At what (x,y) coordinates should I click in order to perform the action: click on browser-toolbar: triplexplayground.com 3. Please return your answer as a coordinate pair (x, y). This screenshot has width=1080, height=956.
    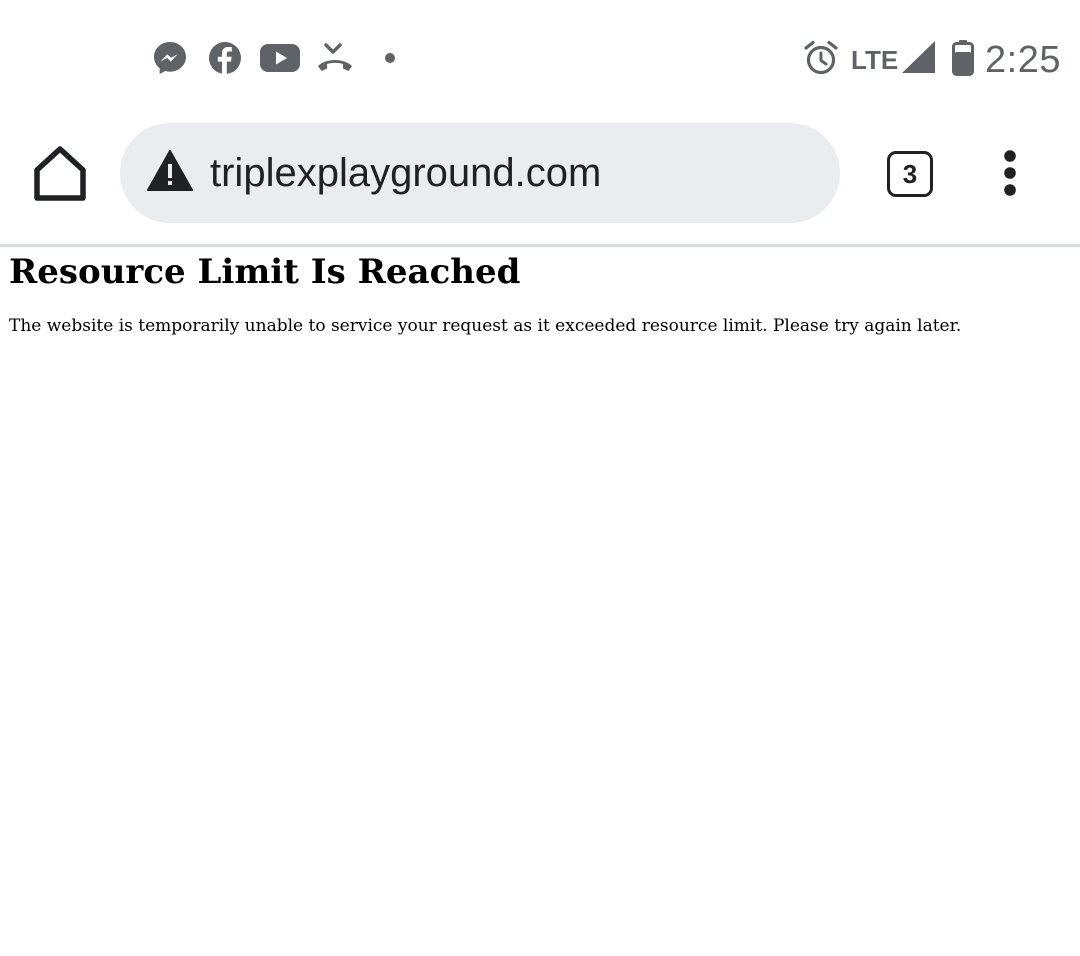
    Looking at the image, I should click on (540, 179).